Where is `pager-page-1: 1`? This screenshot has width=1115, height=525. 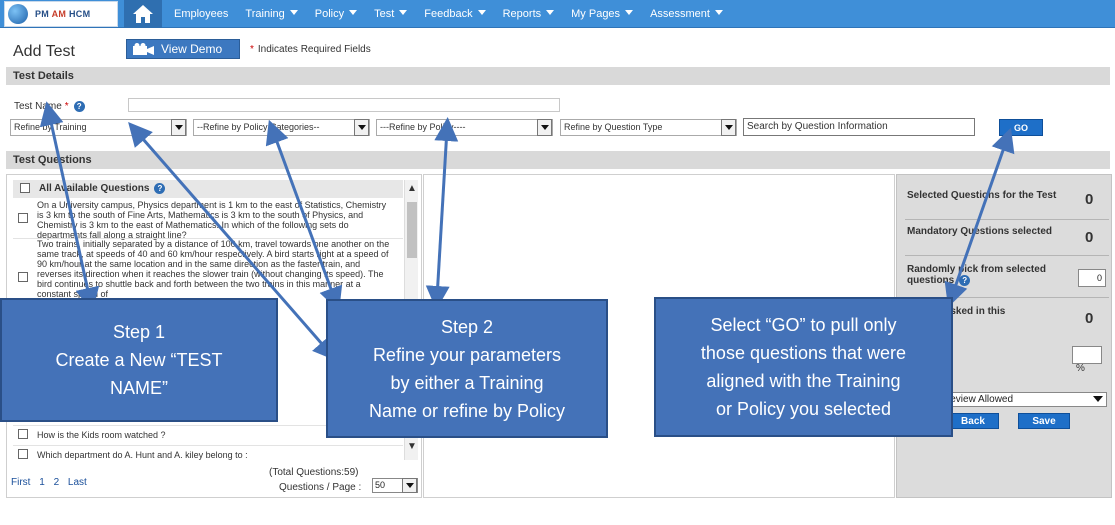
pager-page-1: 1 is located at coordinates (42, 482).